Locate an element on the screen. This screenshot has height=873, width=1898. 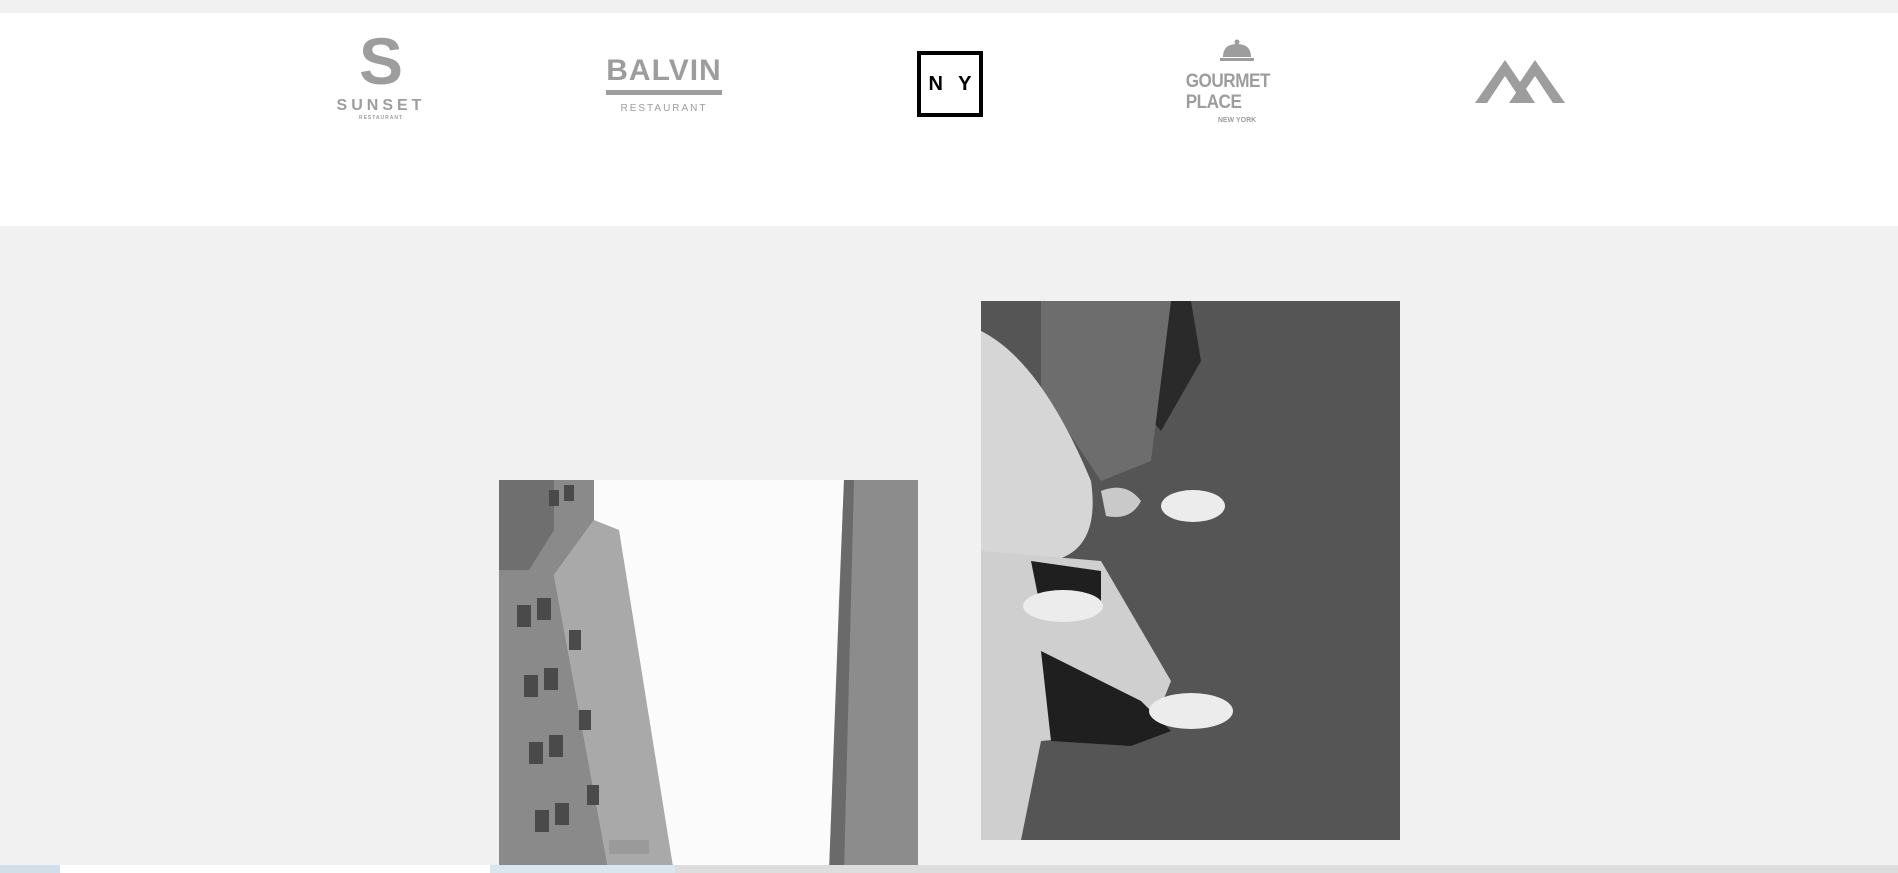
ny-logo-word: N Y is located at coordinates (952, 84).